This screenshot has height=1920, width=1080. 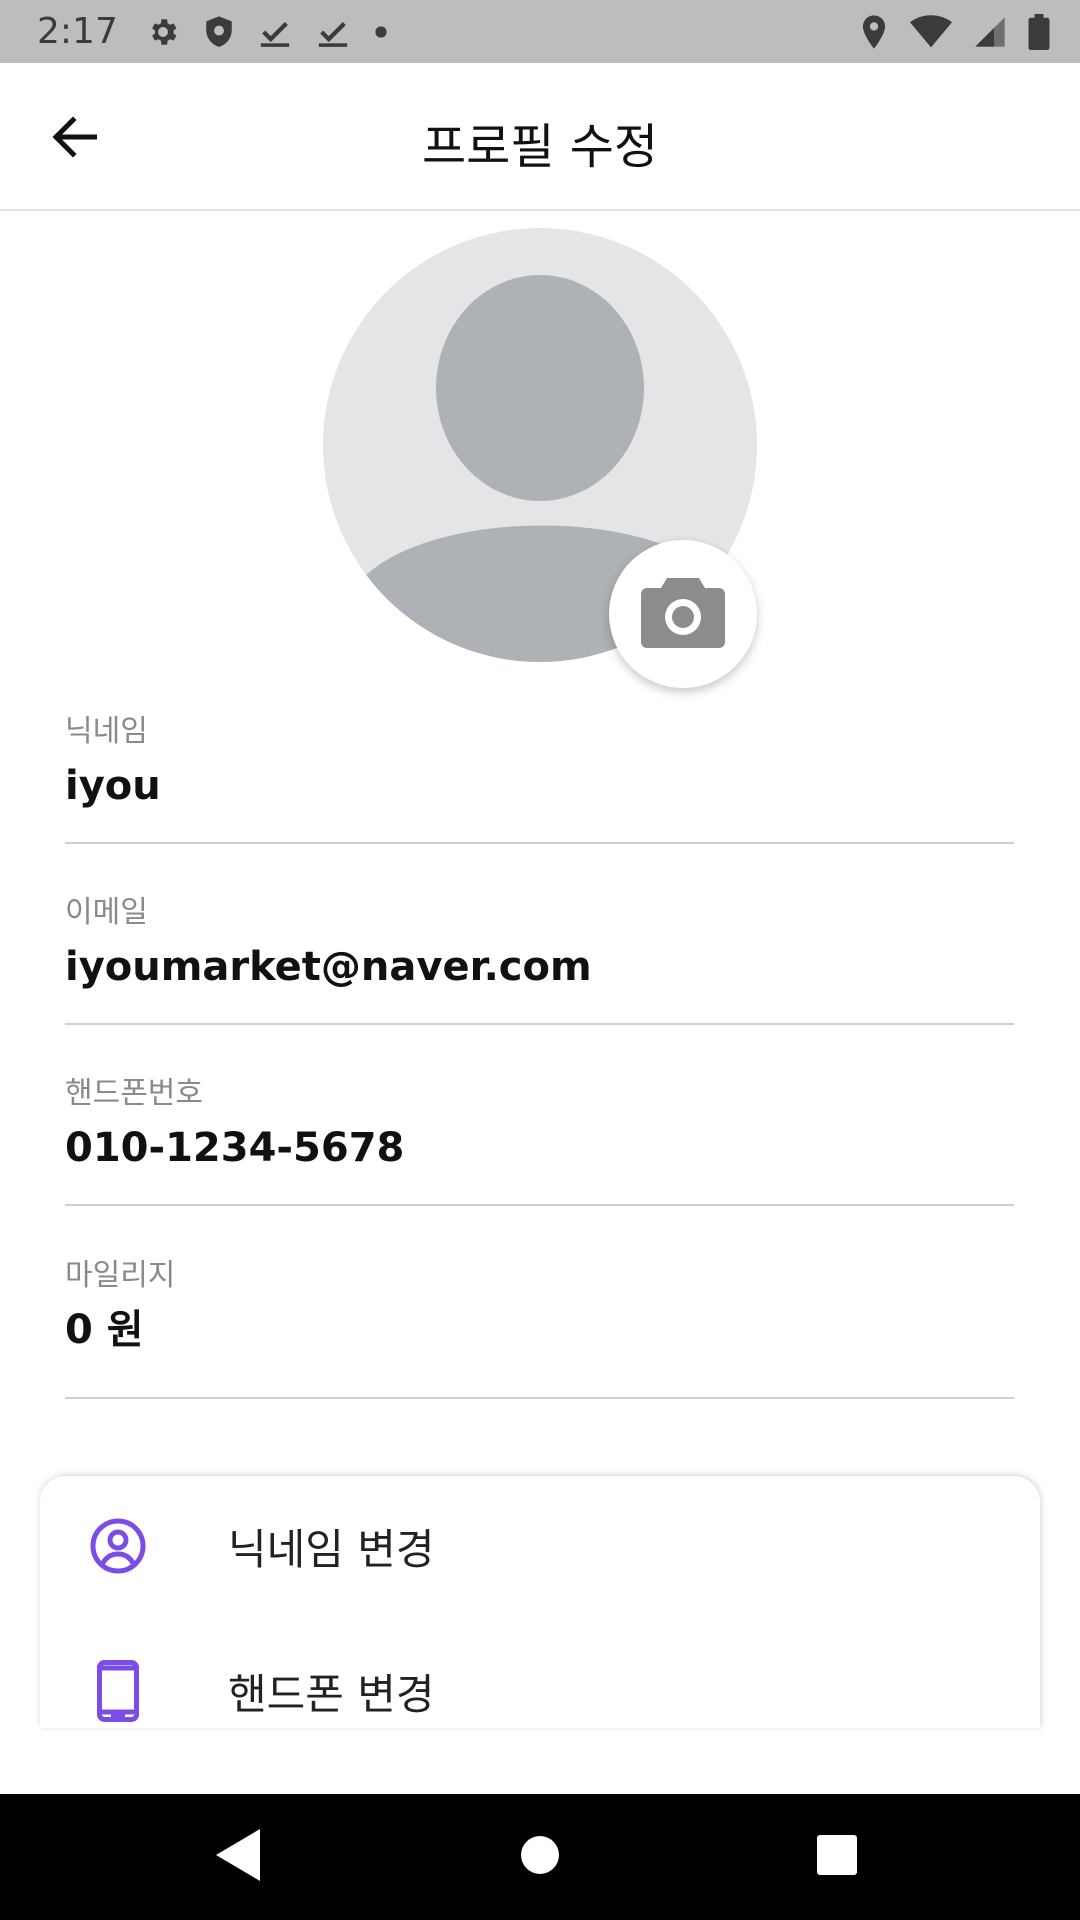 I want to click on change-phone-item: 핸드폰 변경, so click(x=540, y=1674).